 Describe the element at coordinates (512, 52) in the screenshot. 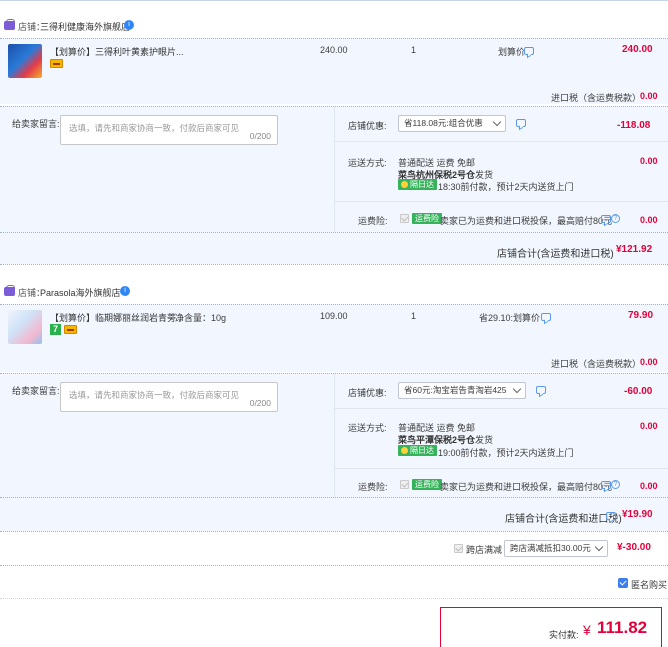

I see `discount-label: 划算价` at that location.